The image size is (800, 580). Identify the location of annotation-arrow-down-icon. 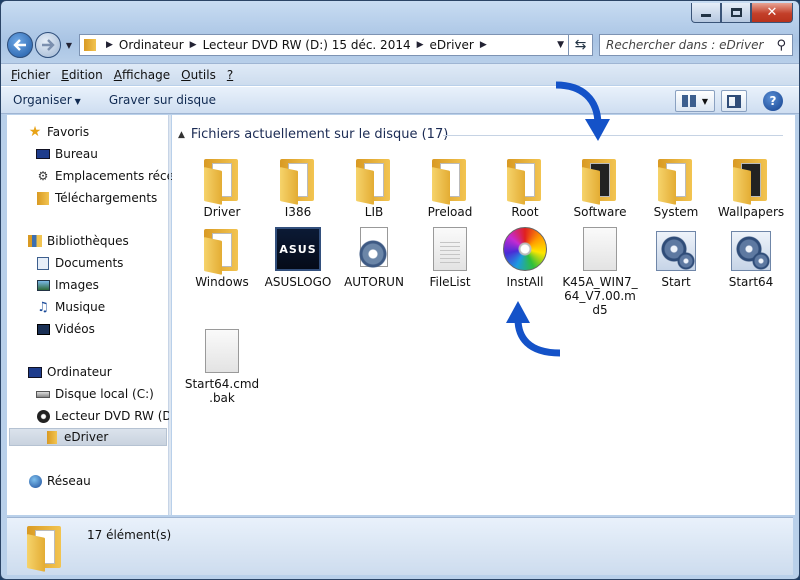
(582, 111).